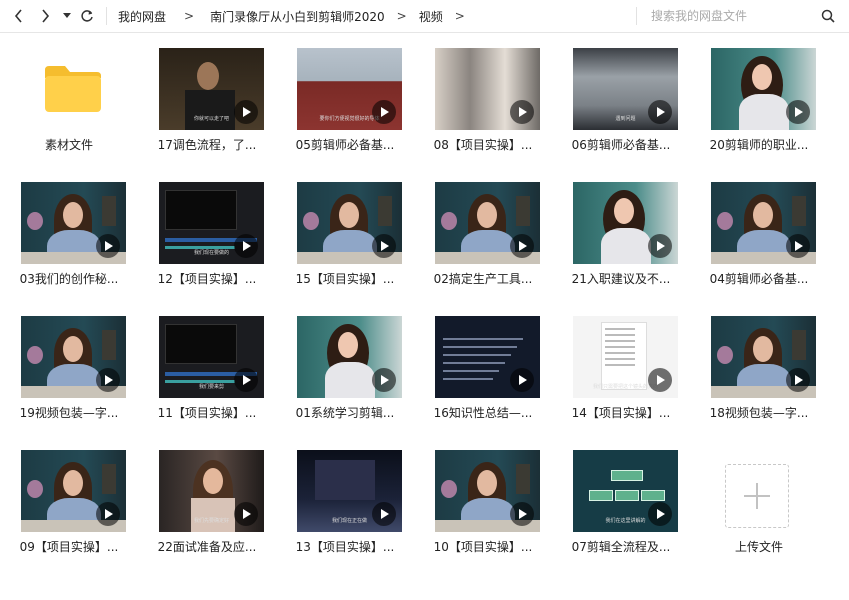  What do you see at coordinates (431, 16) in the screenshot?
I see `breadcrumb-item-current: 视频` at bounding box center [431, 16].